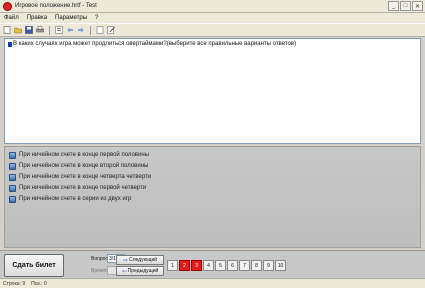 This screenshot has width=425, height=288. Describe the element at coordinates (268, 265) in the screenshot. I see `question-number-button: 9` at that location.